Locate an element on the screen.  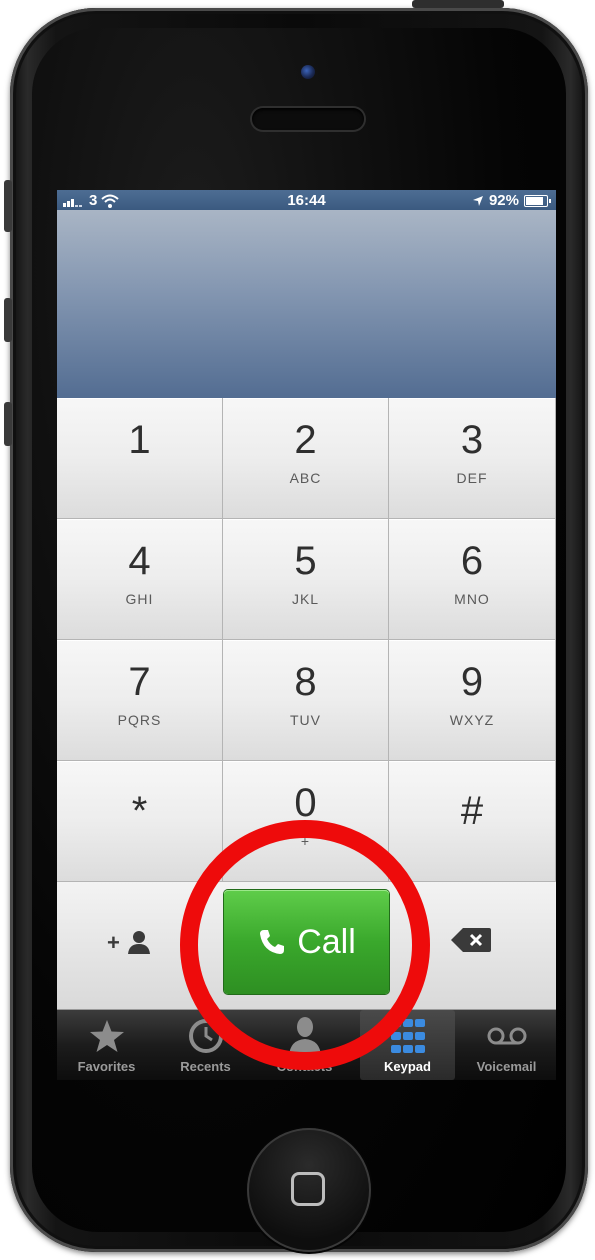
location-arrow-icon is located at coordinates (477, 200).